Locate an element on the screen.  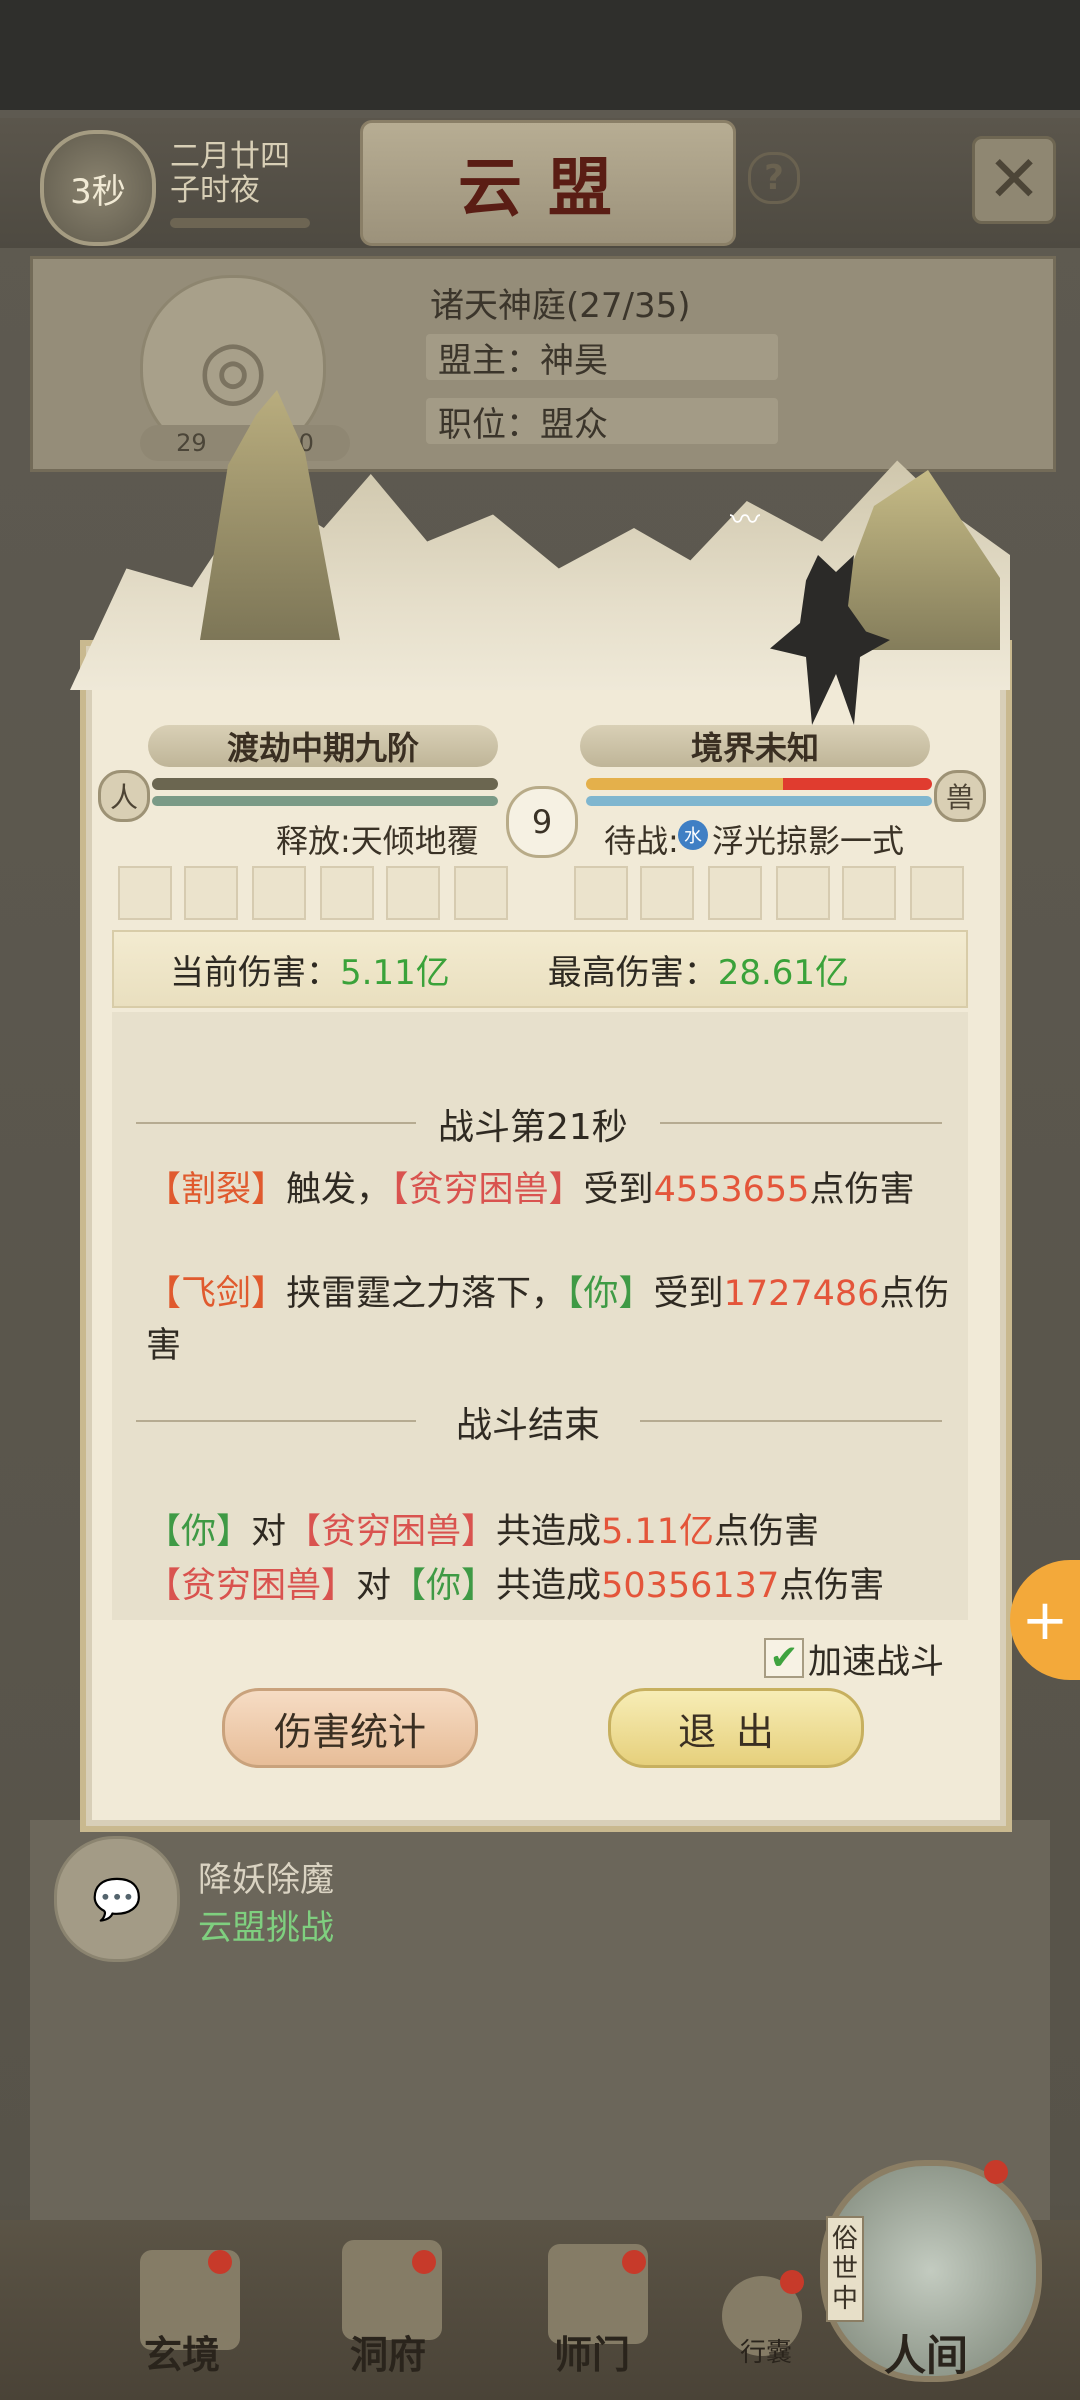
date-line: 二月廿四 子时夜 is located at coordinates (230, 173).